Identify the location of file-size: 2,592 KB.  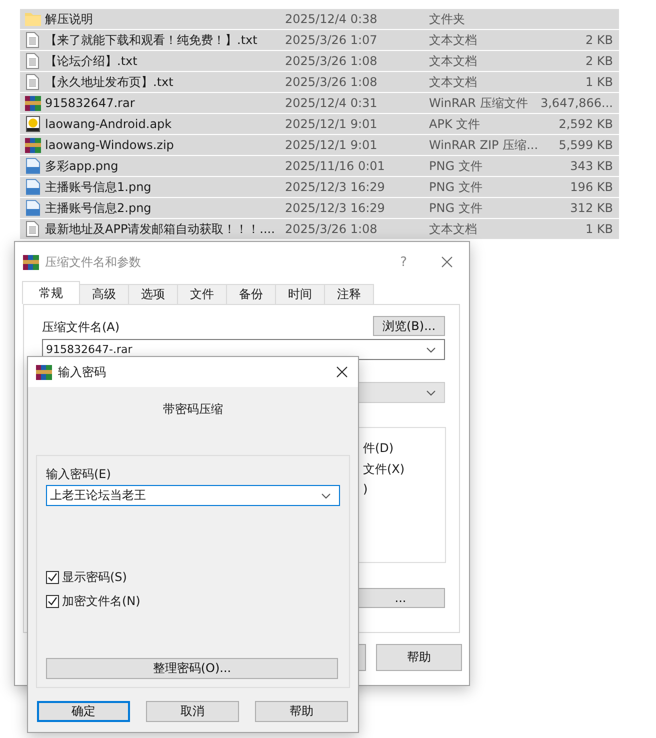
(585, 124).